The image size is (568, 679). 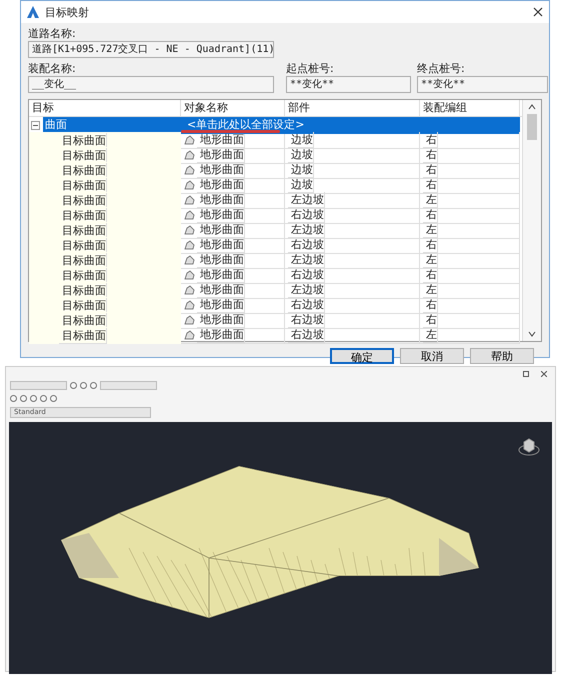 I want to click on field-label: 起点桩号:, so click(x=310, y=69).